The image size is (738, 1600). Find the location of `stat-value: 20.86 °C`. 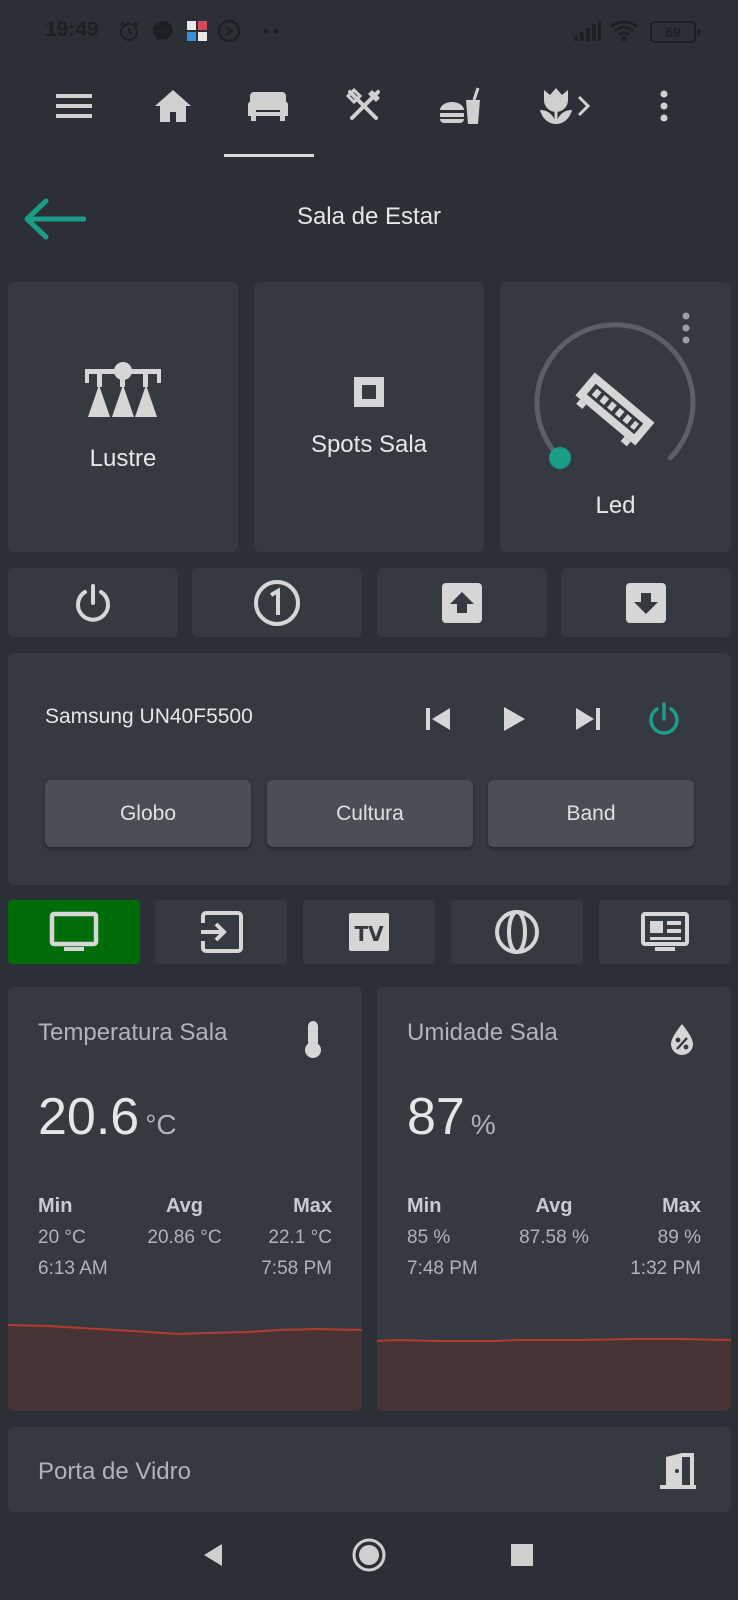

stat-value: 20.86 °C is located at coordinates (184, 1237).